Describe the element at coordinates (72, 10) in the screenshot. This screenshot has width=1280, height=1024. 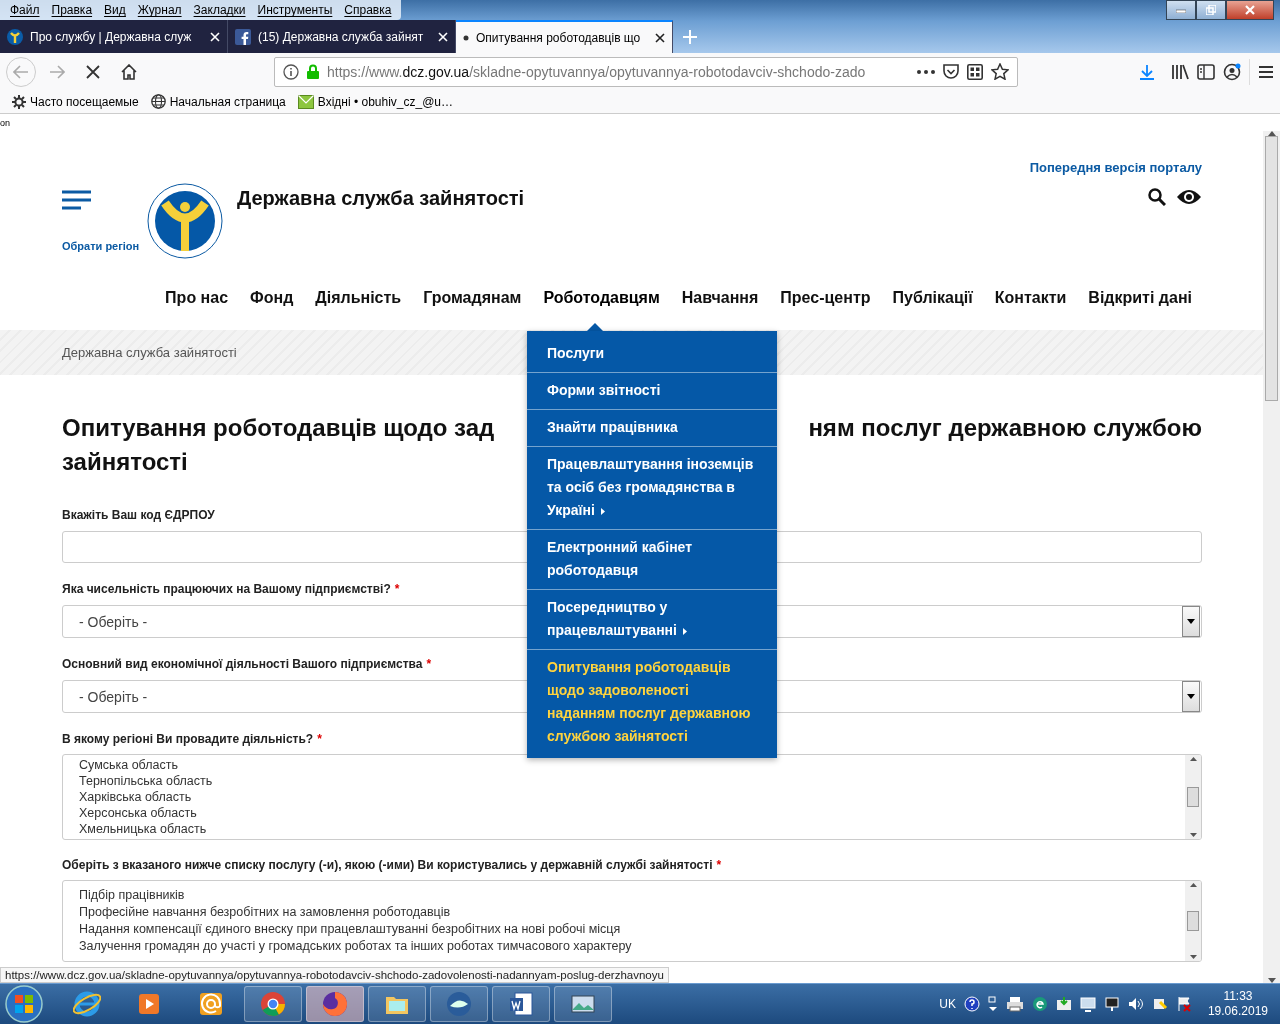
I see `menu-item: Правка` at that location.